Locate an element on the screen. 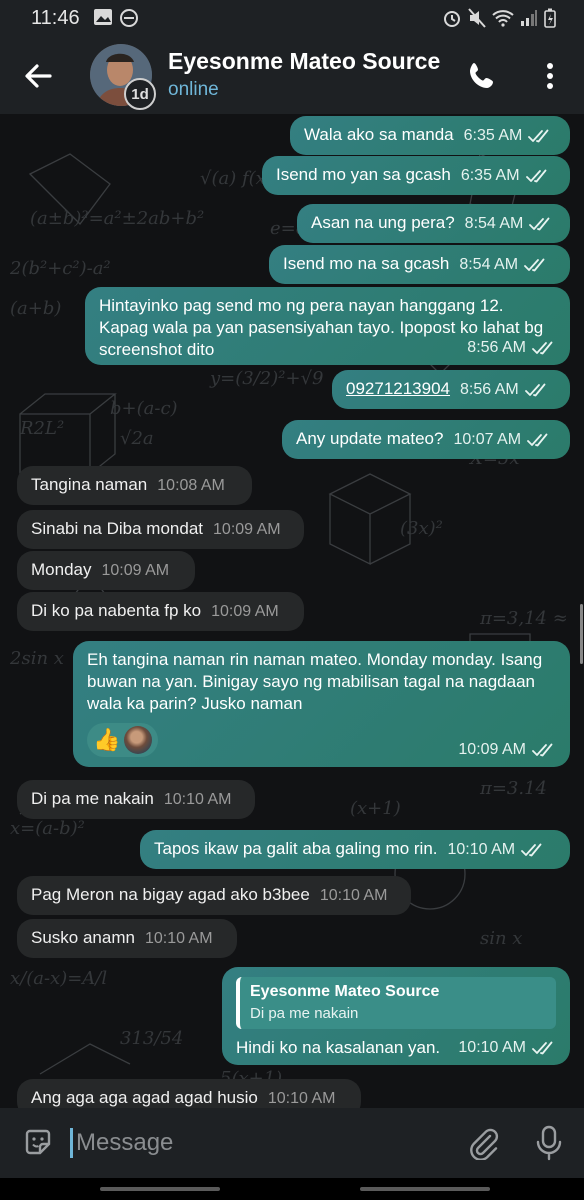  message-text: Wala ako sa manda is located at coordinates (379, 134).